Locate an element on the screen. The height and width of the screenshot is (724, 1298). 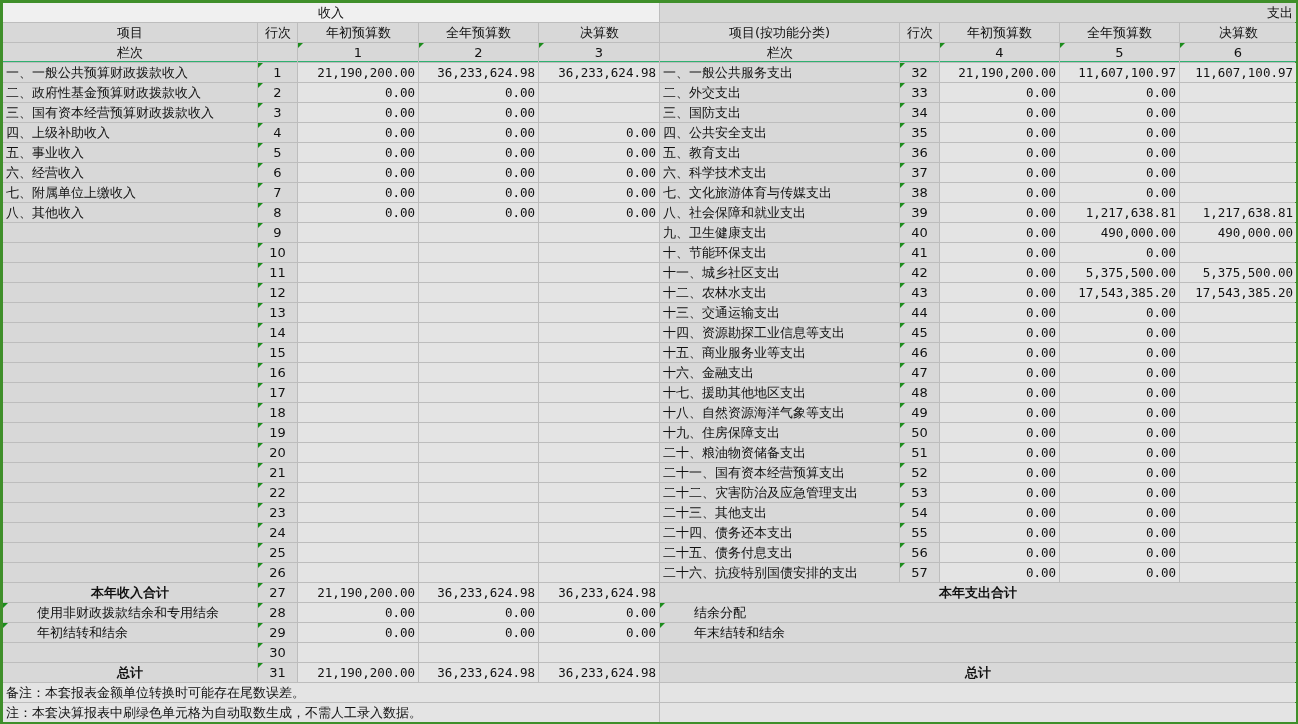
column-header: 全年预算数 is located at coordinates (478, 32).